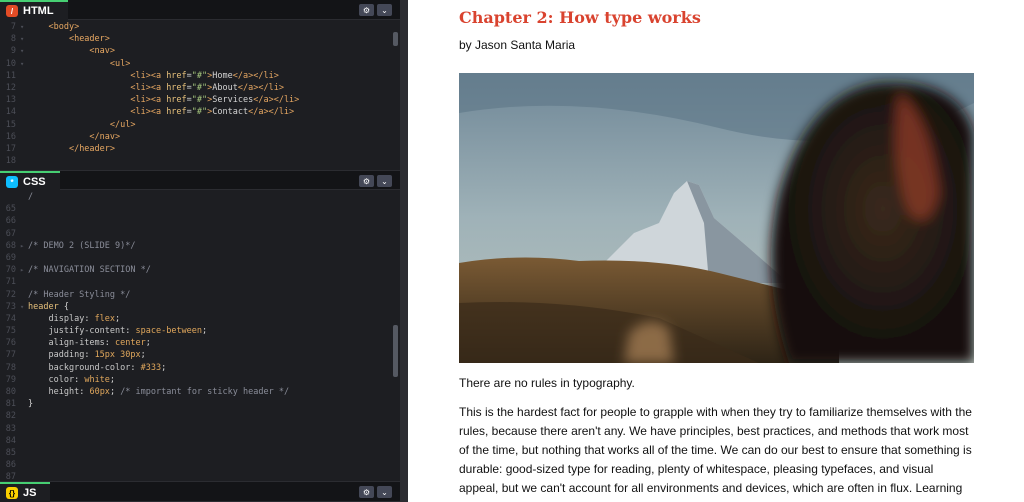  What do you see at coordinates (10, 136) in the screenshot?
I see `line-number: 16` at bounding box center [10, 136].